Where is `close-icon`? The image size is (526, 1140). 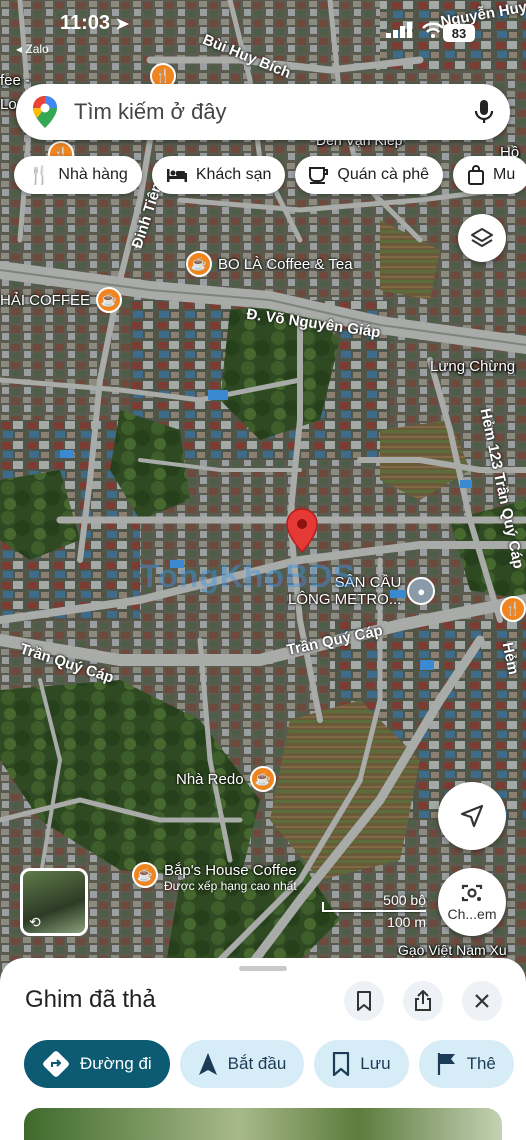 close-icon is located at coordinates (482, 1001).